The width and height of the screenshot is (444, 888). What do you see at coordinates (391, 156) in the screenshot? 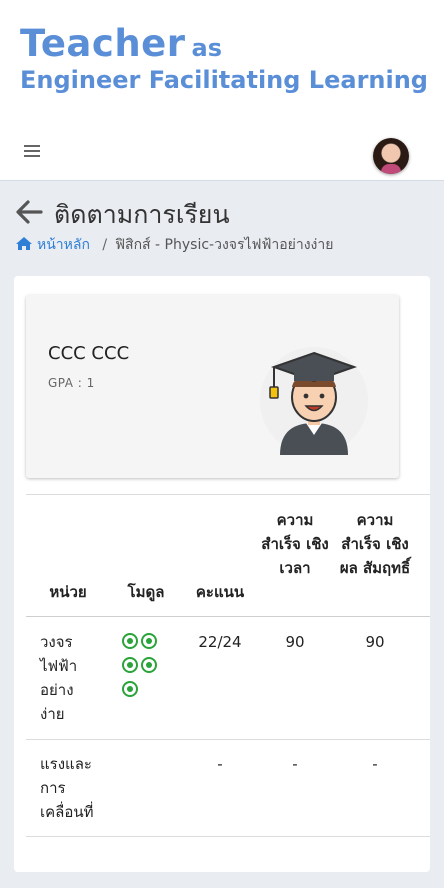
I see `user-avatar` at bounding box center [391, 156].